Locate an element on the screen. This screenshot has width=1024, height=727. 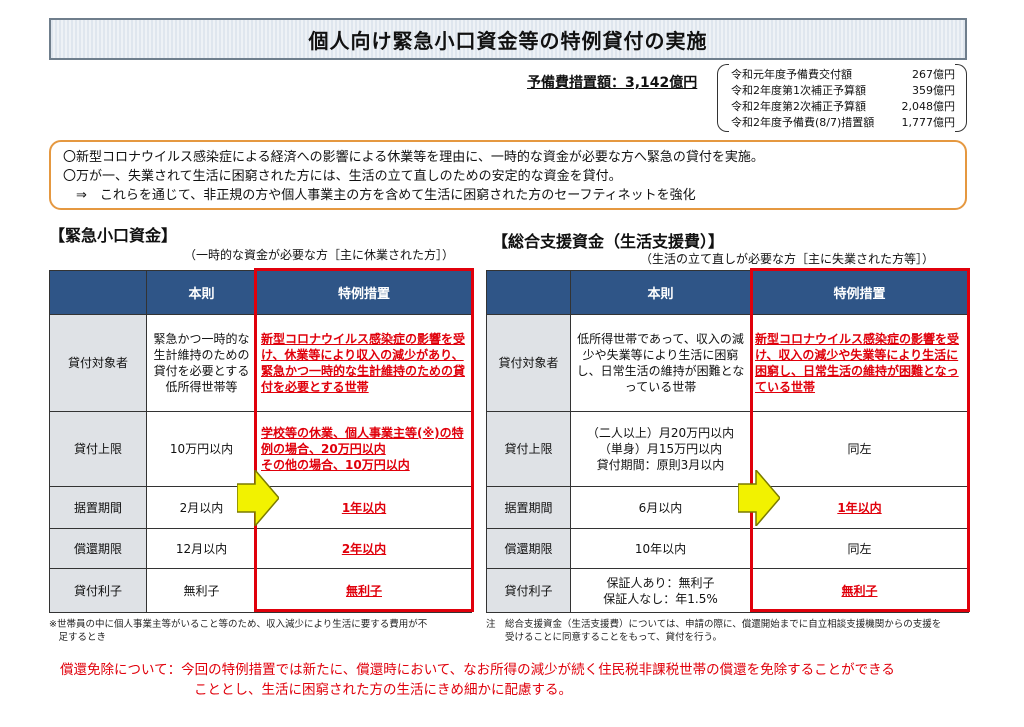
exemption-line-2: こととし、生活に困窮された方の生活にきめ細かに配慮する。 is located at coordinates (383, 690).